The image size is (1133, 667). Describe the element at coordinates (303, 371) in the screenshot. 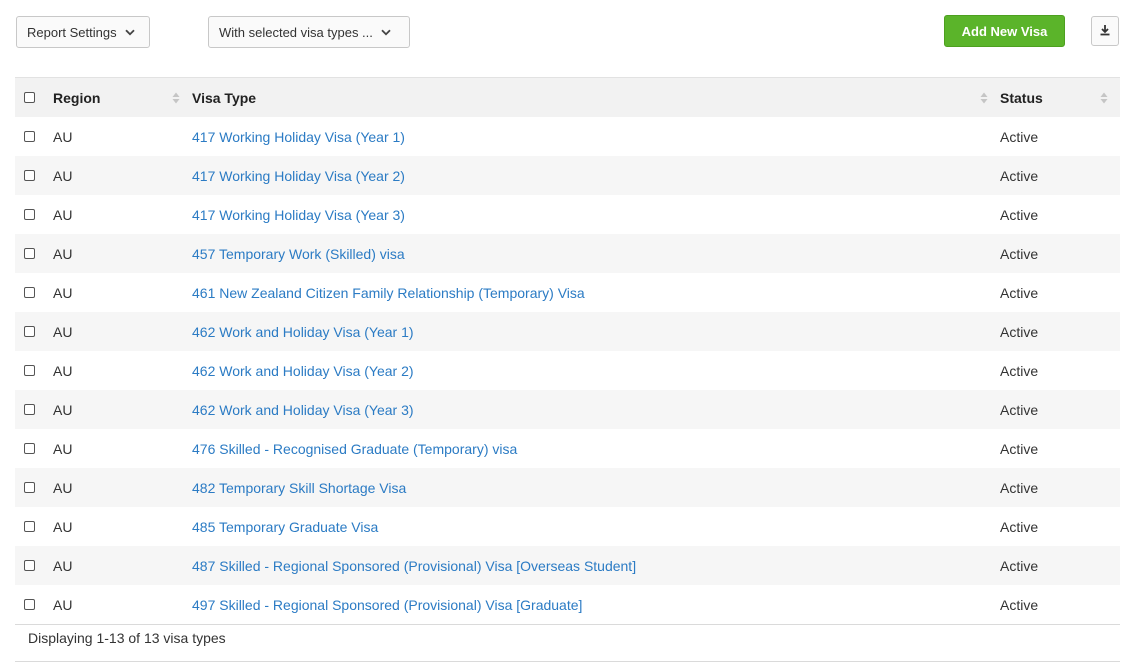

I see `visa-type-link: 462 Work and Holiday Visa (Year 2)` at that location.